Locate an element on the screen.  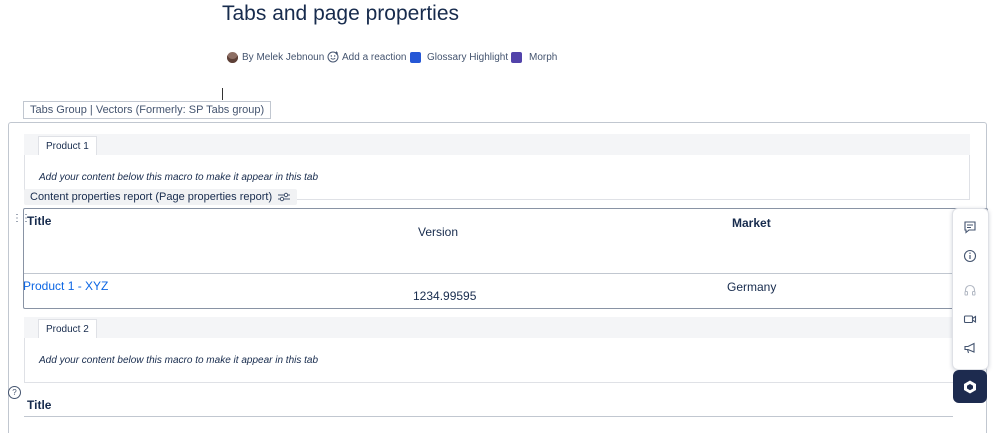
tab1-strip is located at coordinates (497, 144).